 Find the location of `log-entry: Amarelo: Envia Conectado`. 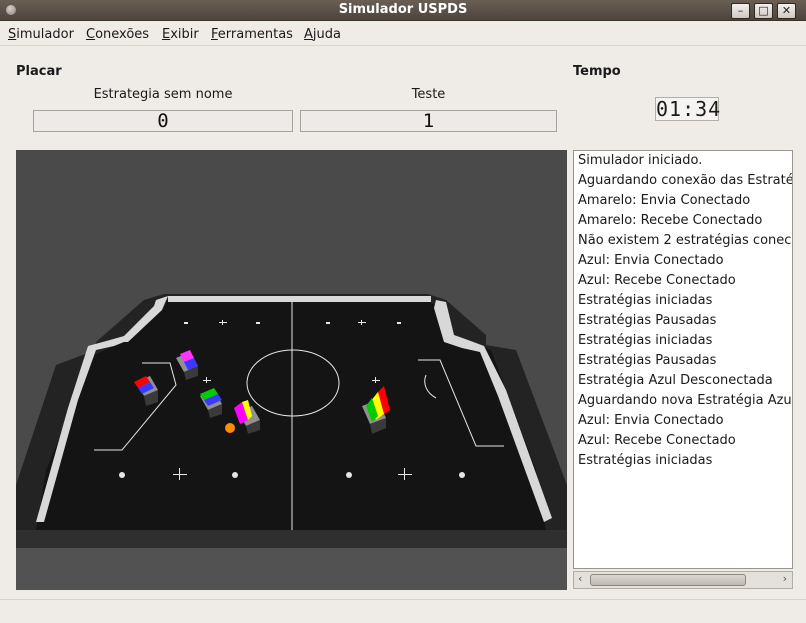

log-entry: Amarelo: Envia Conectado is located at coordinates (664, 200).